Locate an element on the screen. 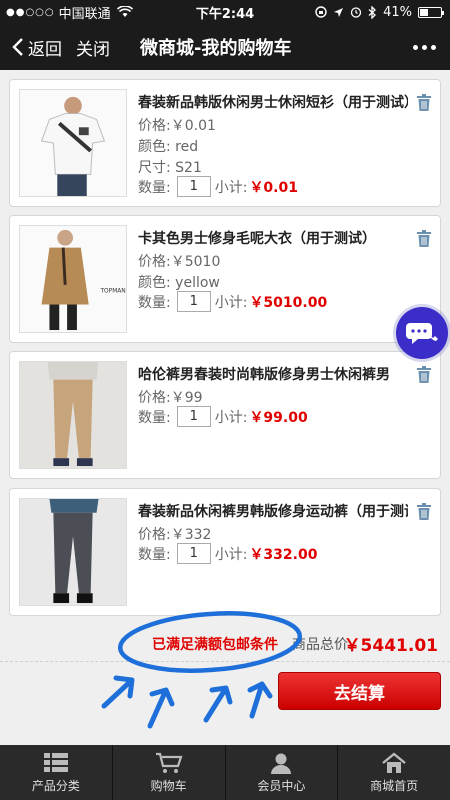 This screenshot has height=800, width=450. chat-phone-icon is located at coordinates (422, 333).